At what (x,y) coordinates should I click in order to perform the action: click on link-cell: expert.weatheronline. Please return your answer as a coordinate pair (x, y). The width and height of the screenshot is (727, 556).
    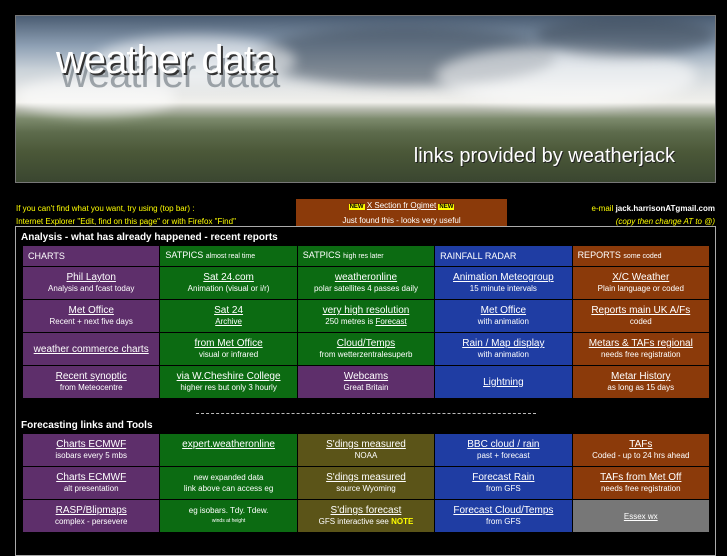
    Looking at the image, I should click on (228, 450).